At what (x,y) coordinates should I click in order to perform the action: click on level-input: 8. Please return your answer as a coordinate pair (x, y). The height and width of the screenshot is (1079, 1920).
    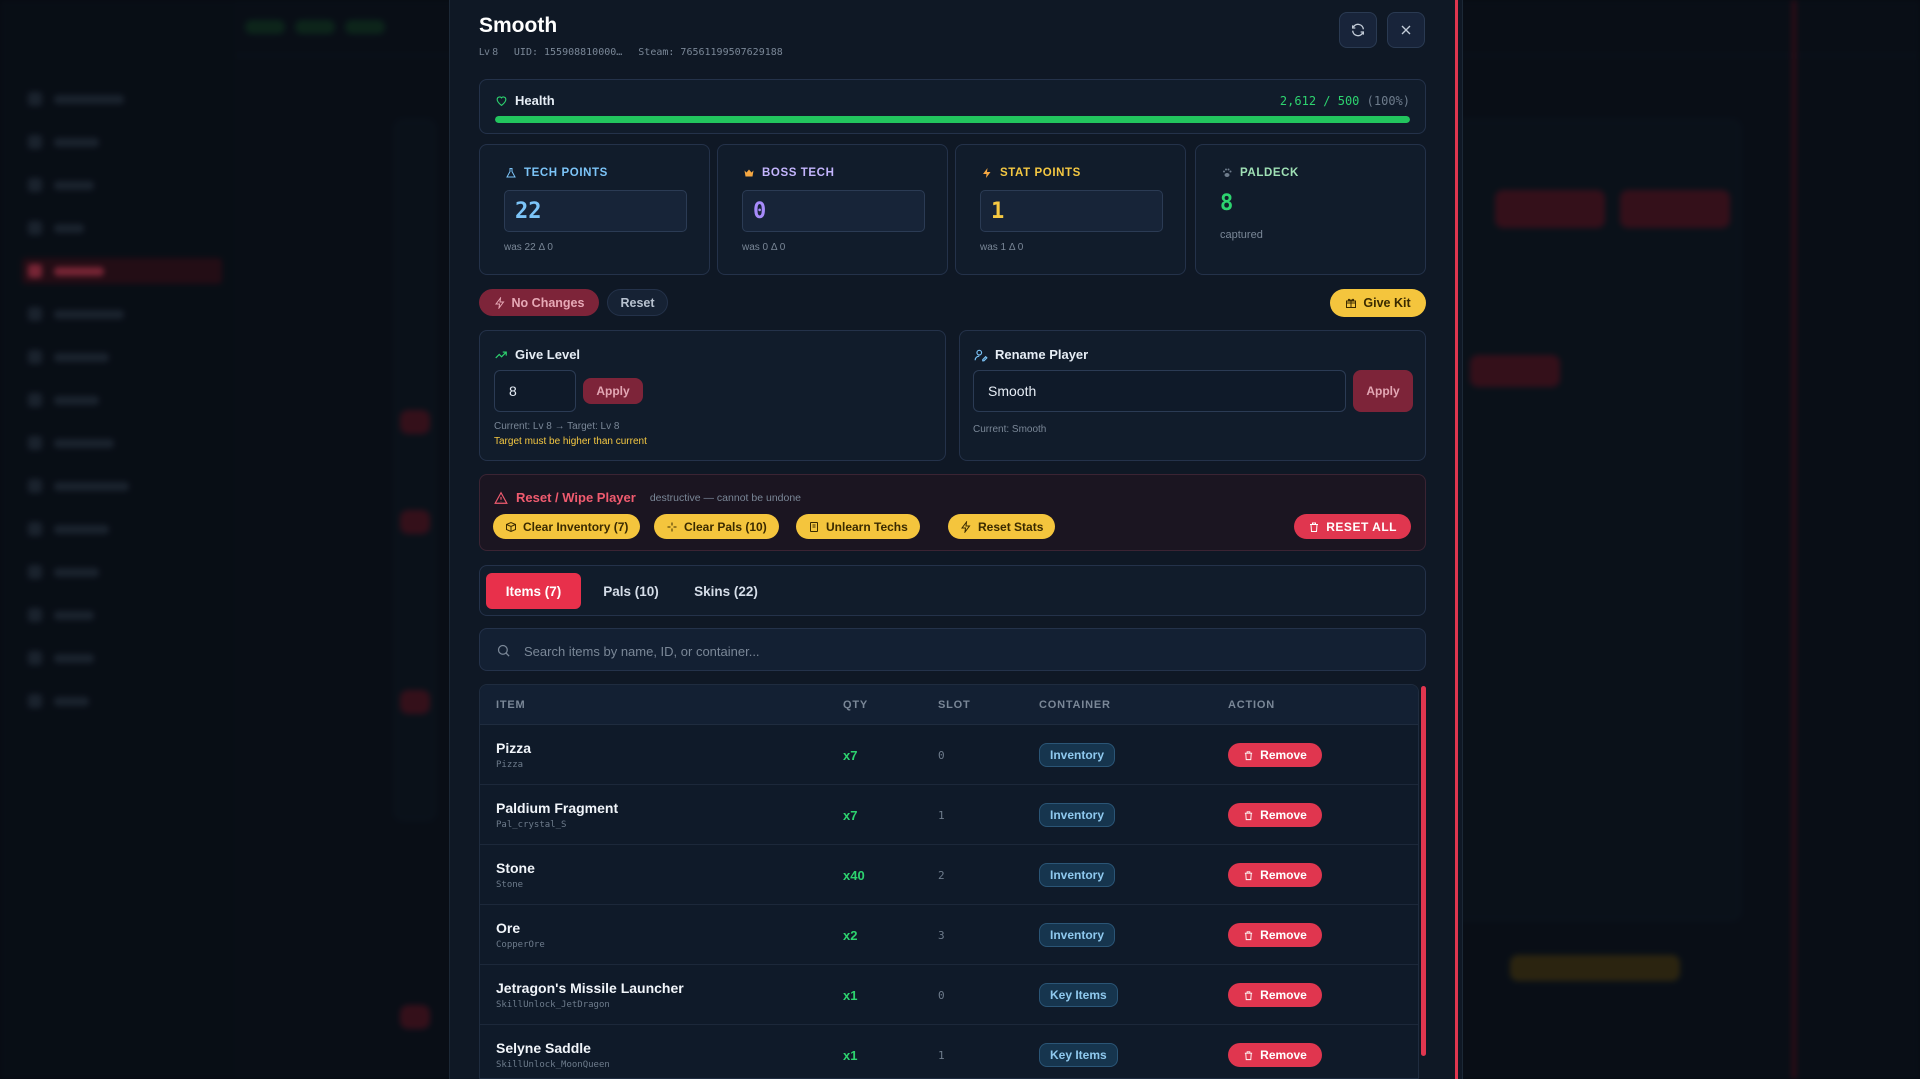
    Looking at the image, I should click on (535, 391).